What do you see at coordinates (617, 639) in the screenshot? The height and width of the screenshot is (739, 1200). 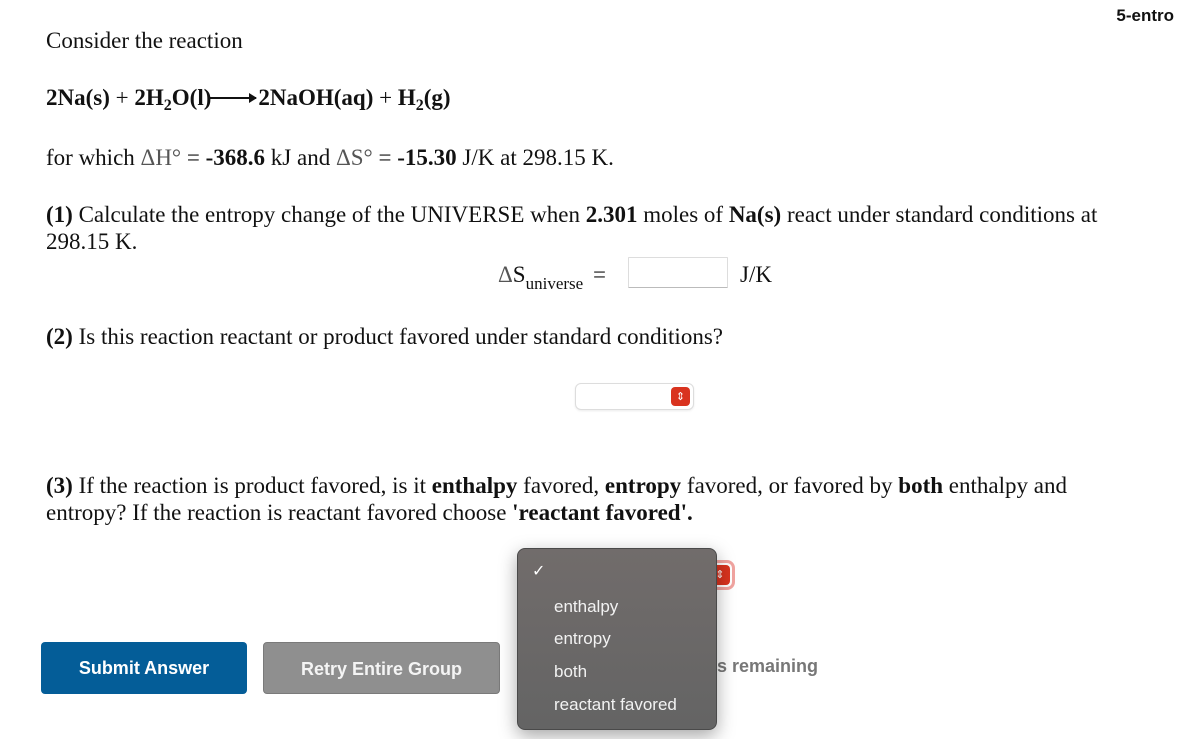 I see `favored-by-dropdown-menu: ✓ enthalpy entropy both reactant favored` at bounding box center [617, 639].